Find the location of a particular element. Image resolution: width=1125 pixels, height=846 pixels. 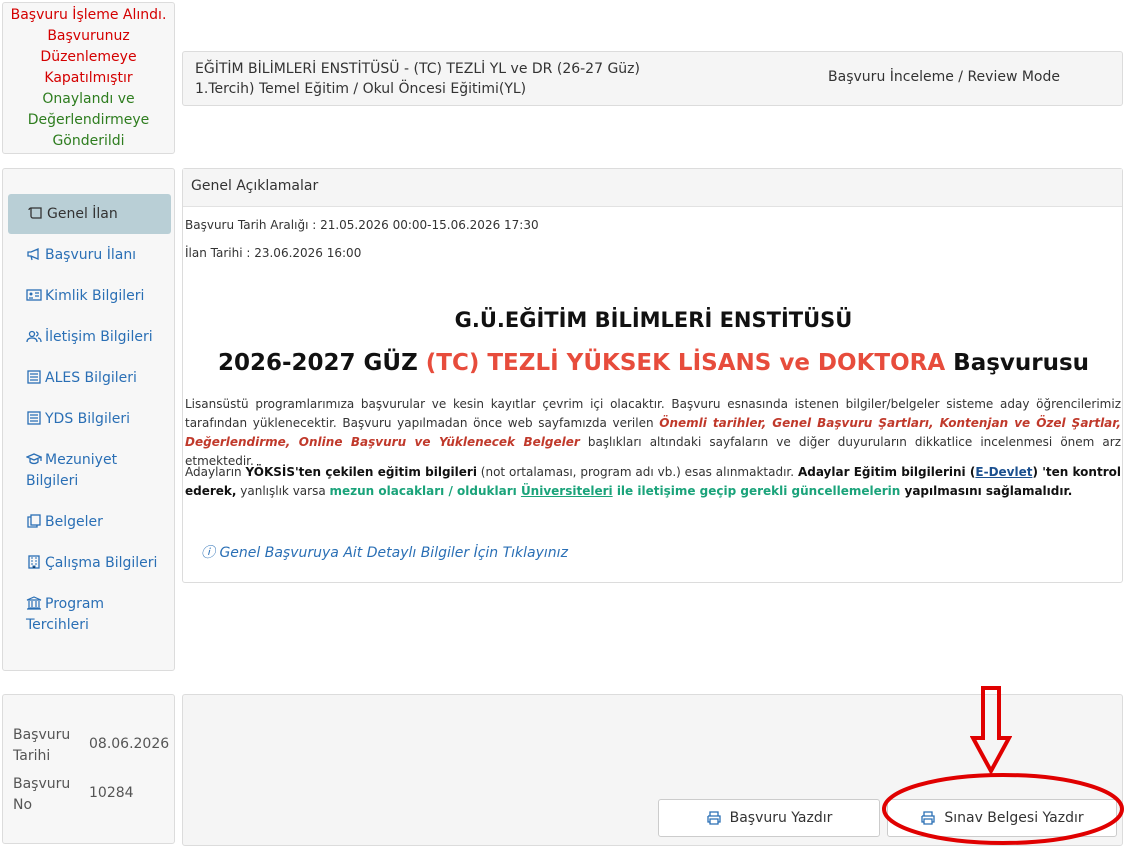

id-card-icon is located at coordinates (34, 295).